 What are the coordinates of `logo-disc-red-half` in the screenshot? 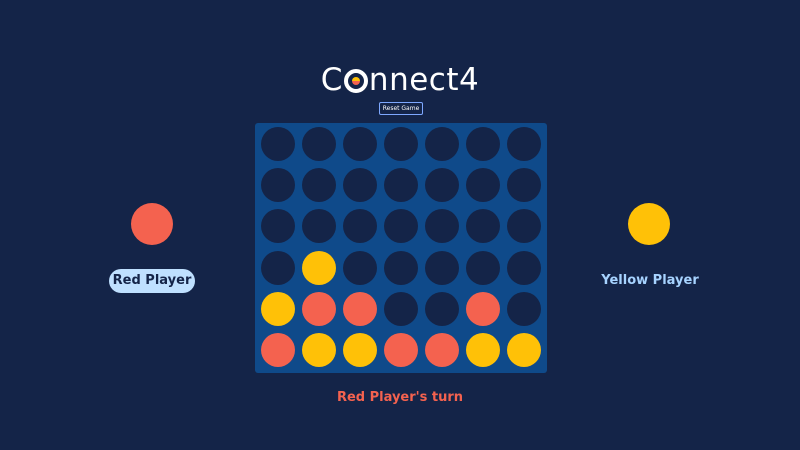 It's located at (355, 83).